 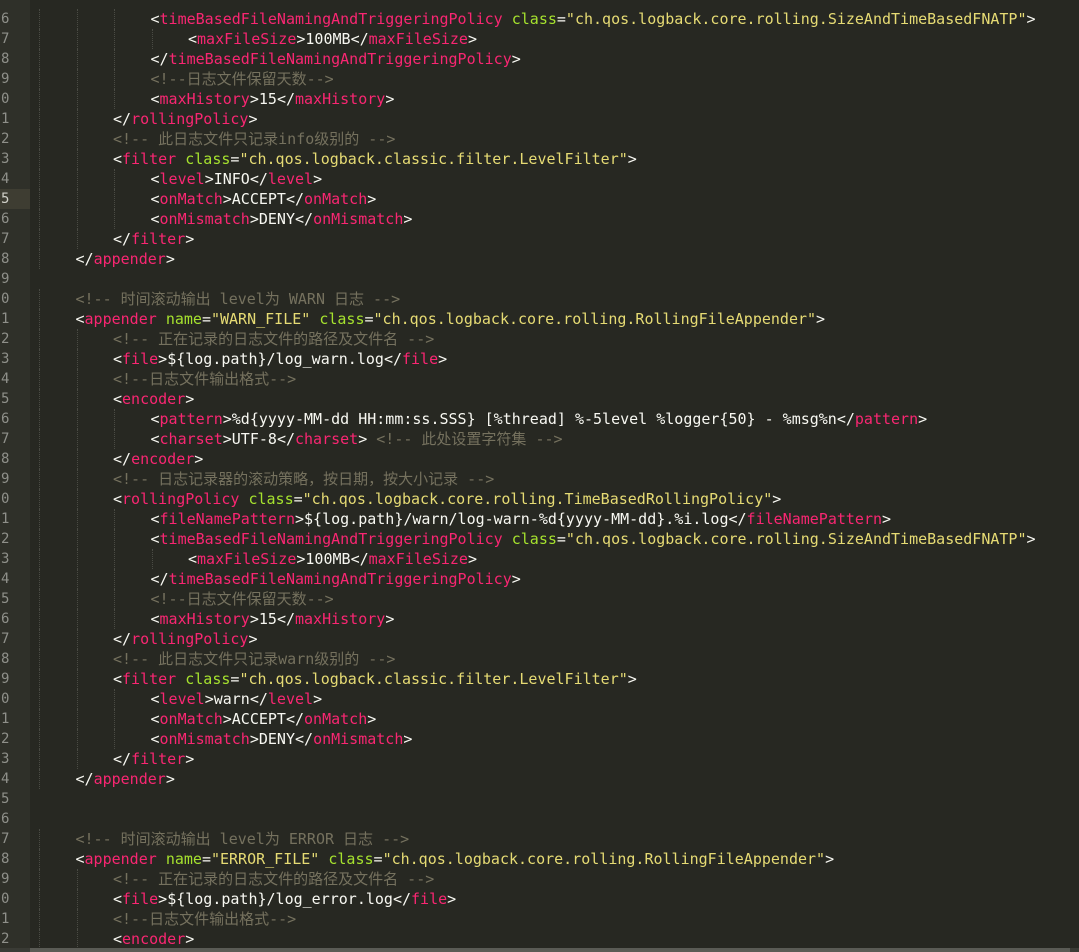 I want to click on token-tag: onMismatch, so click(x=204, y=739).